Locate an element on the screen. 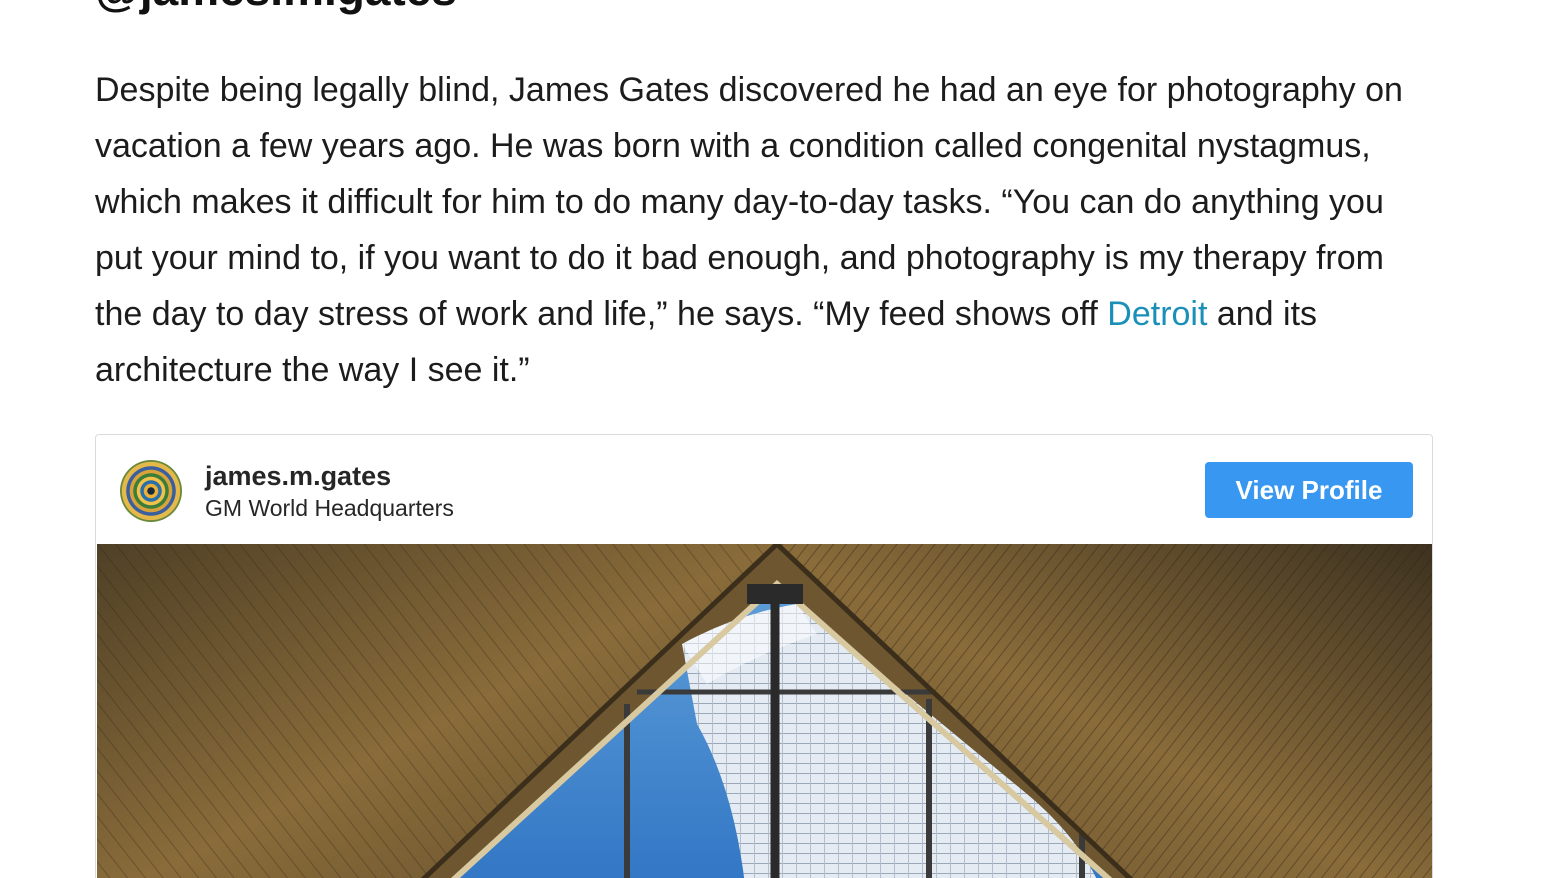  embed-username: james.m.gates is located at coordinates (298, 476).